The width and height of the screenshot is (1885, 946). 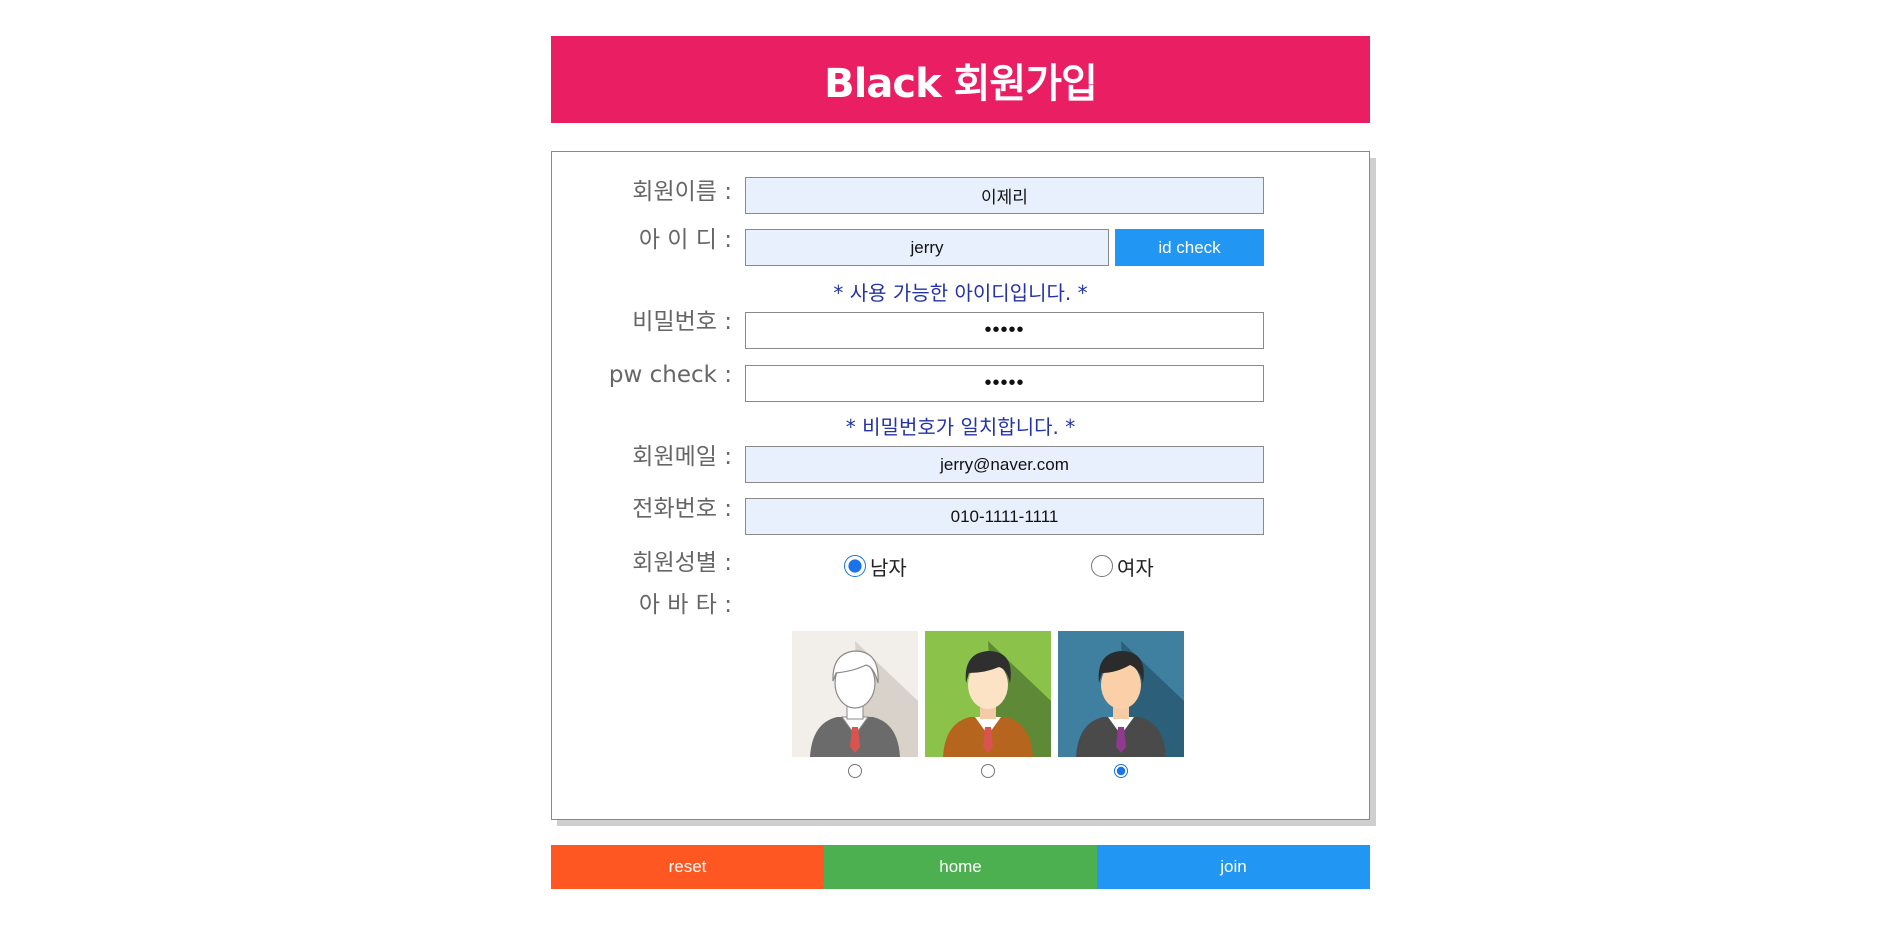 I want to click on action-bar: reset home join, so click(x=960, y=867).